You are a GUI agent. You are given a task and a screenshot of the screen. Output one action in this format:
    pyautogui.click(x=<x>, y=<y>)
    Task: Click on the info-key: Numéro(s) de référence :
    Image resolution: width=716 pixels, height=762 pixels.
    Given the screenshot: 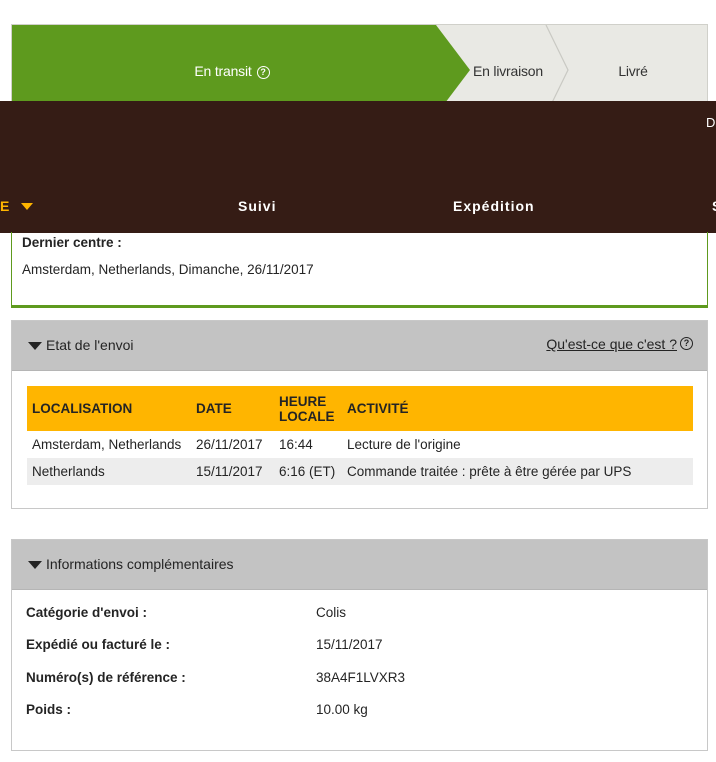 What is the action you would take?
    pyautogui.click(x=106, y=677)
    